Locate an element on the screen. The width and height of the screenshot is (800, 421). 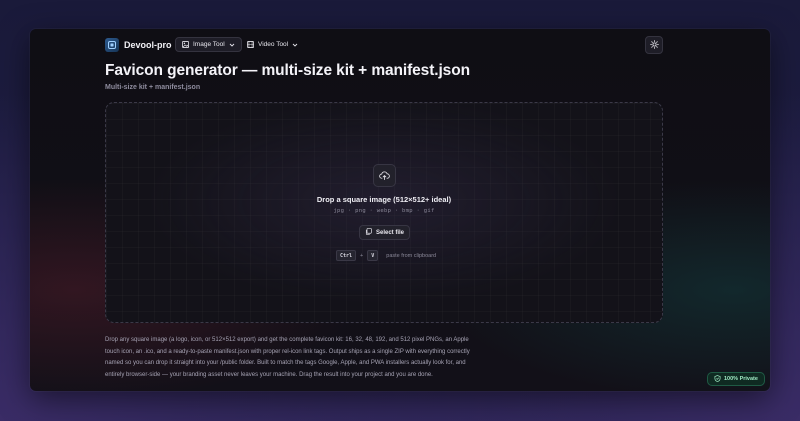
privacy-badge: 100% Private is located at coordinates (736, 379).